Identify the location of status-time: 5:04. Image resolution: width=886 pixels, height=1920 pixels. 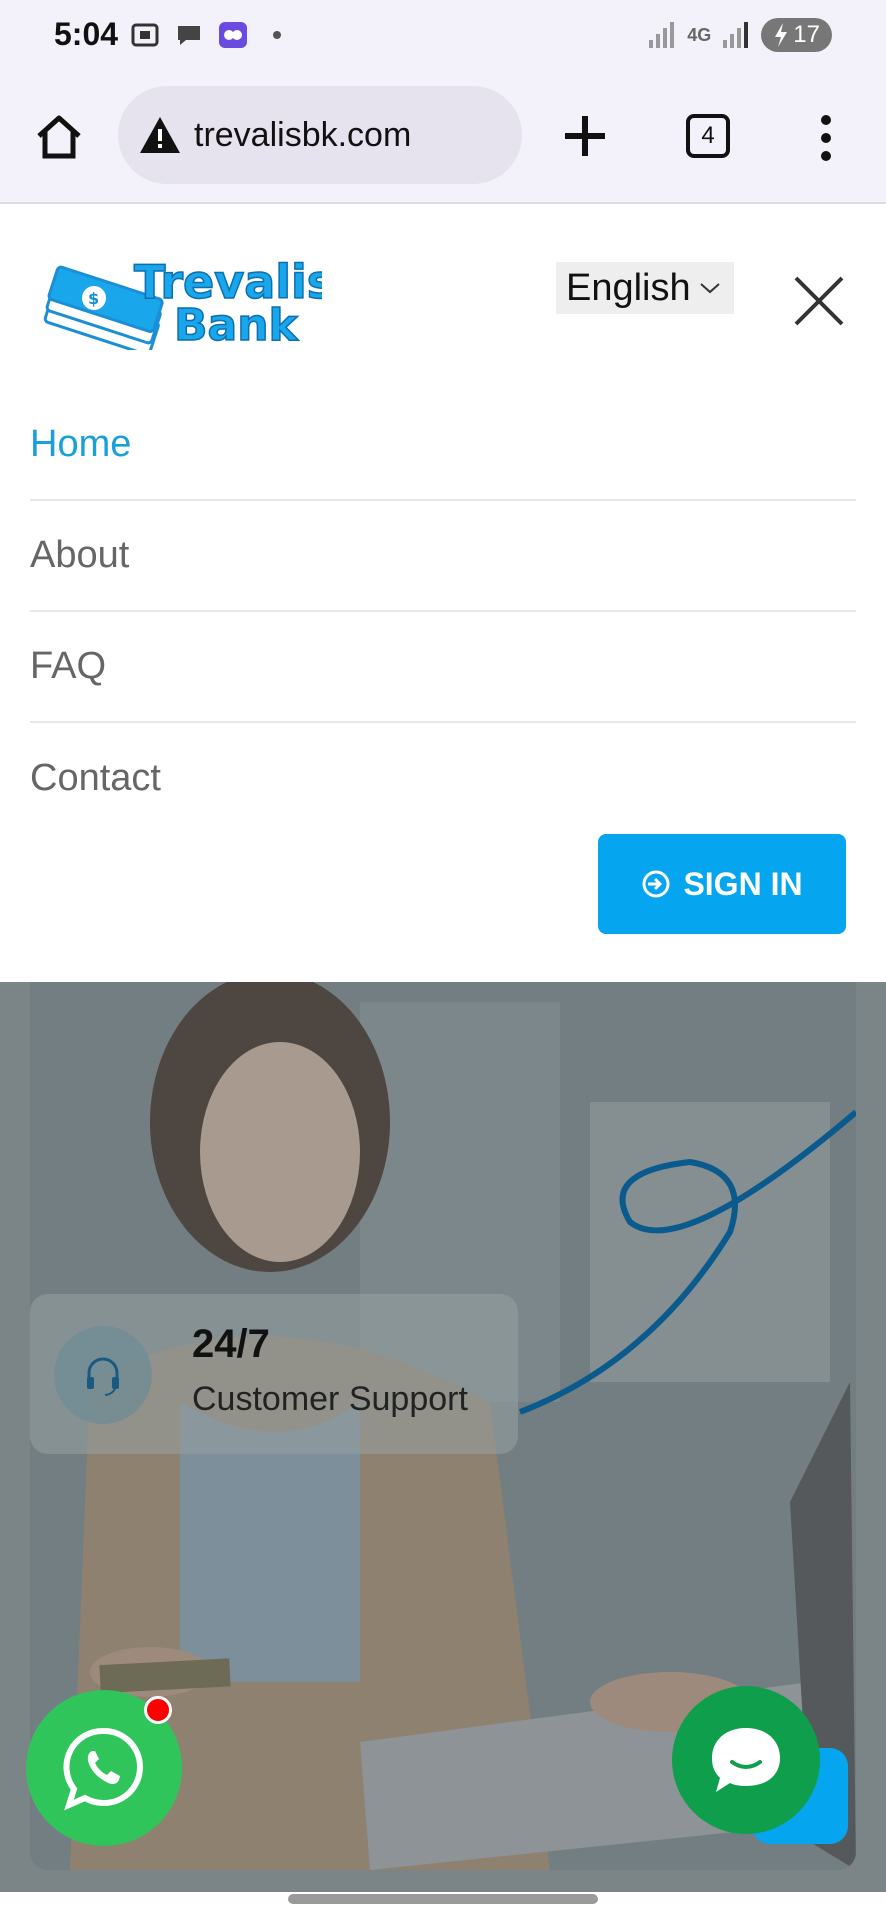
(86, 34).